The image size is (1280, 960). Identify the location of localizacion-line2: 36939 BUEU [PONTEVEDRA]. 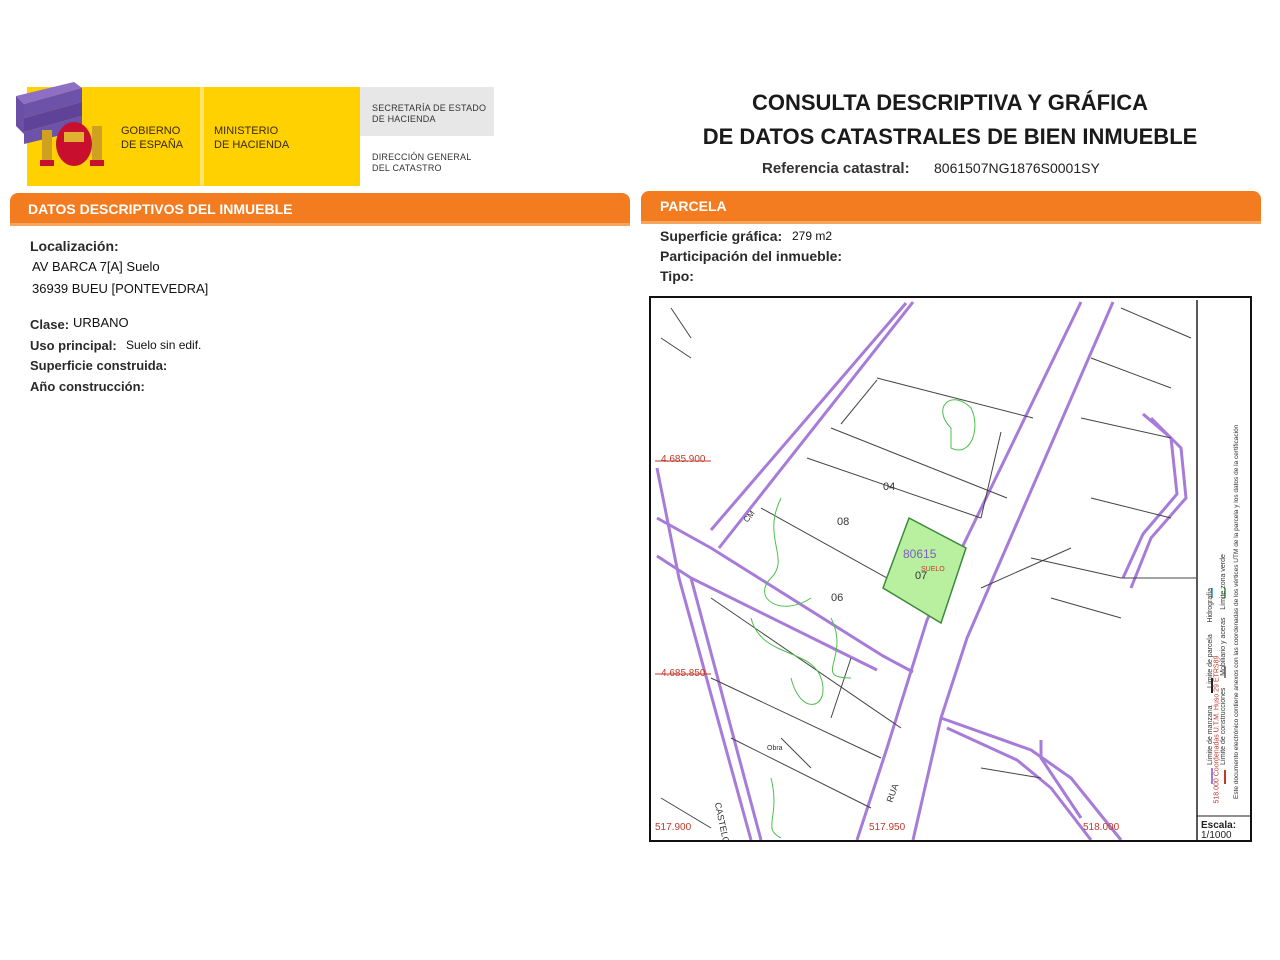
(120, 288).